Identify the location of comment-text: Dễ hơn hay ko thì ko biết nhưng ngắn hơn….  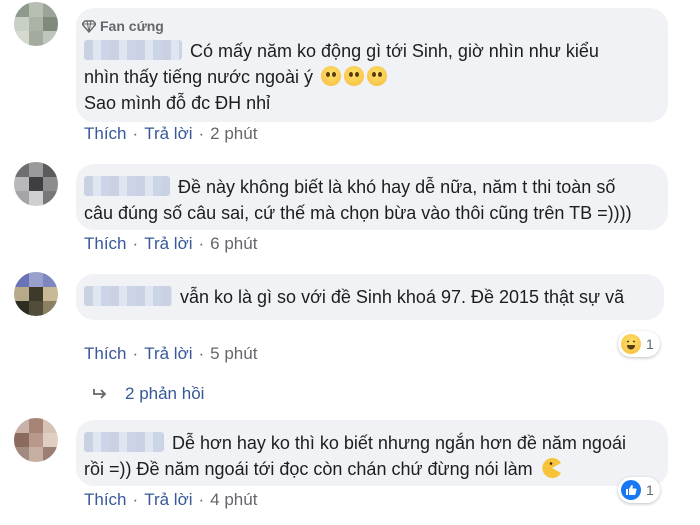
(355, 443).